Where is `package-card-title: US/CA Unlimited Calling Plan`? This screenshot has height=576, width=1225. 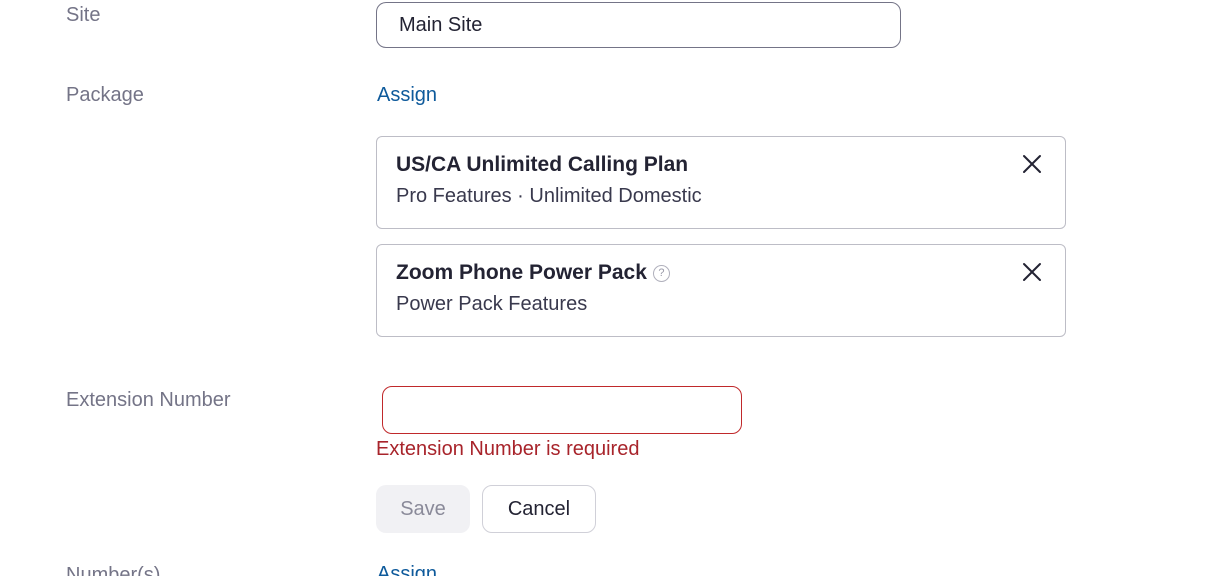 package-card-title: US/CA Unlimited Calling Plan is located at coordinates (542, 164).